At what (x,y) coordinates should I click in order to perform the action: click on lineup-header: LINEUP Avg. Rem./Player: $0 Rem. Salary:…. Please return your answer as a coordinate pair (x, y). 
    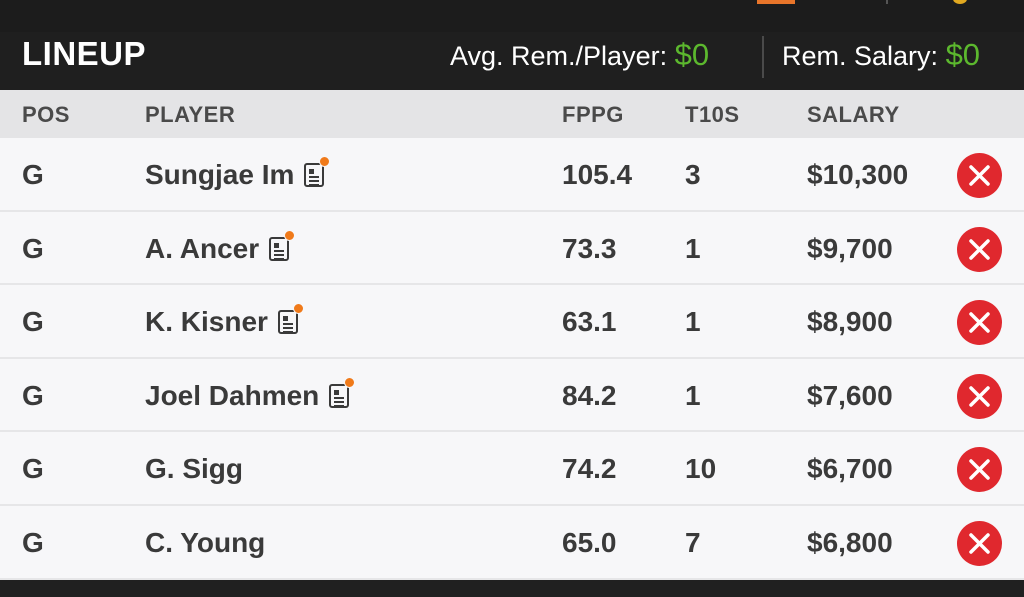
    Looking at the image, I should click on (512, 61).